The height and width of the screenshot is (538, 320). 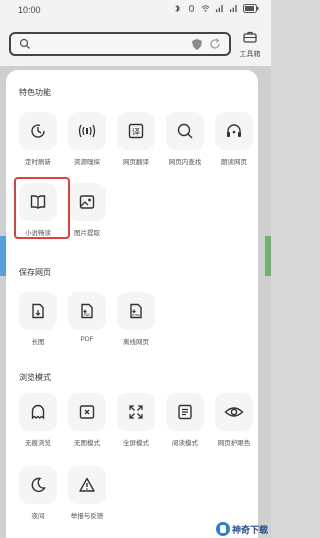 I want to click on html-icon: HTML, so click(x=136, y=311).